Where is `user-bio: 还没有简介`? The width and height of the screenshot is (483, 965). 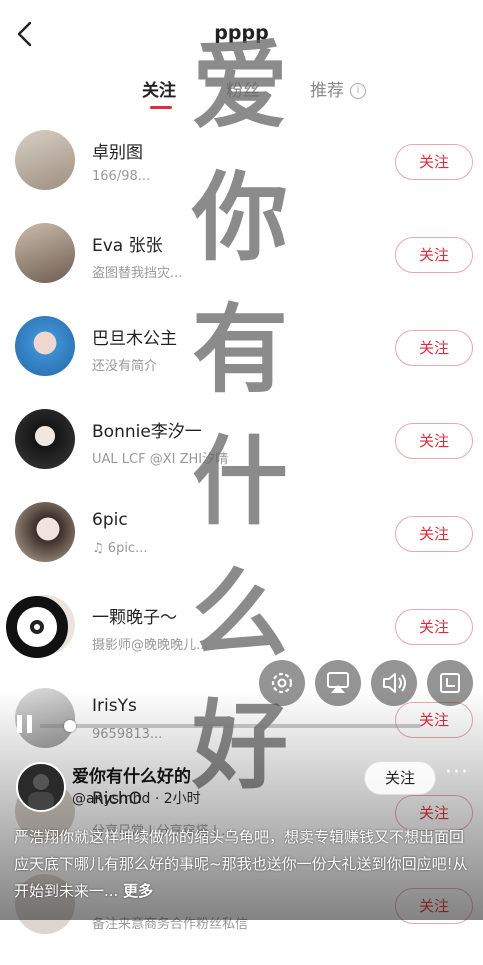 user-bio: 还没有简介 is located at coordinates (125, 366).